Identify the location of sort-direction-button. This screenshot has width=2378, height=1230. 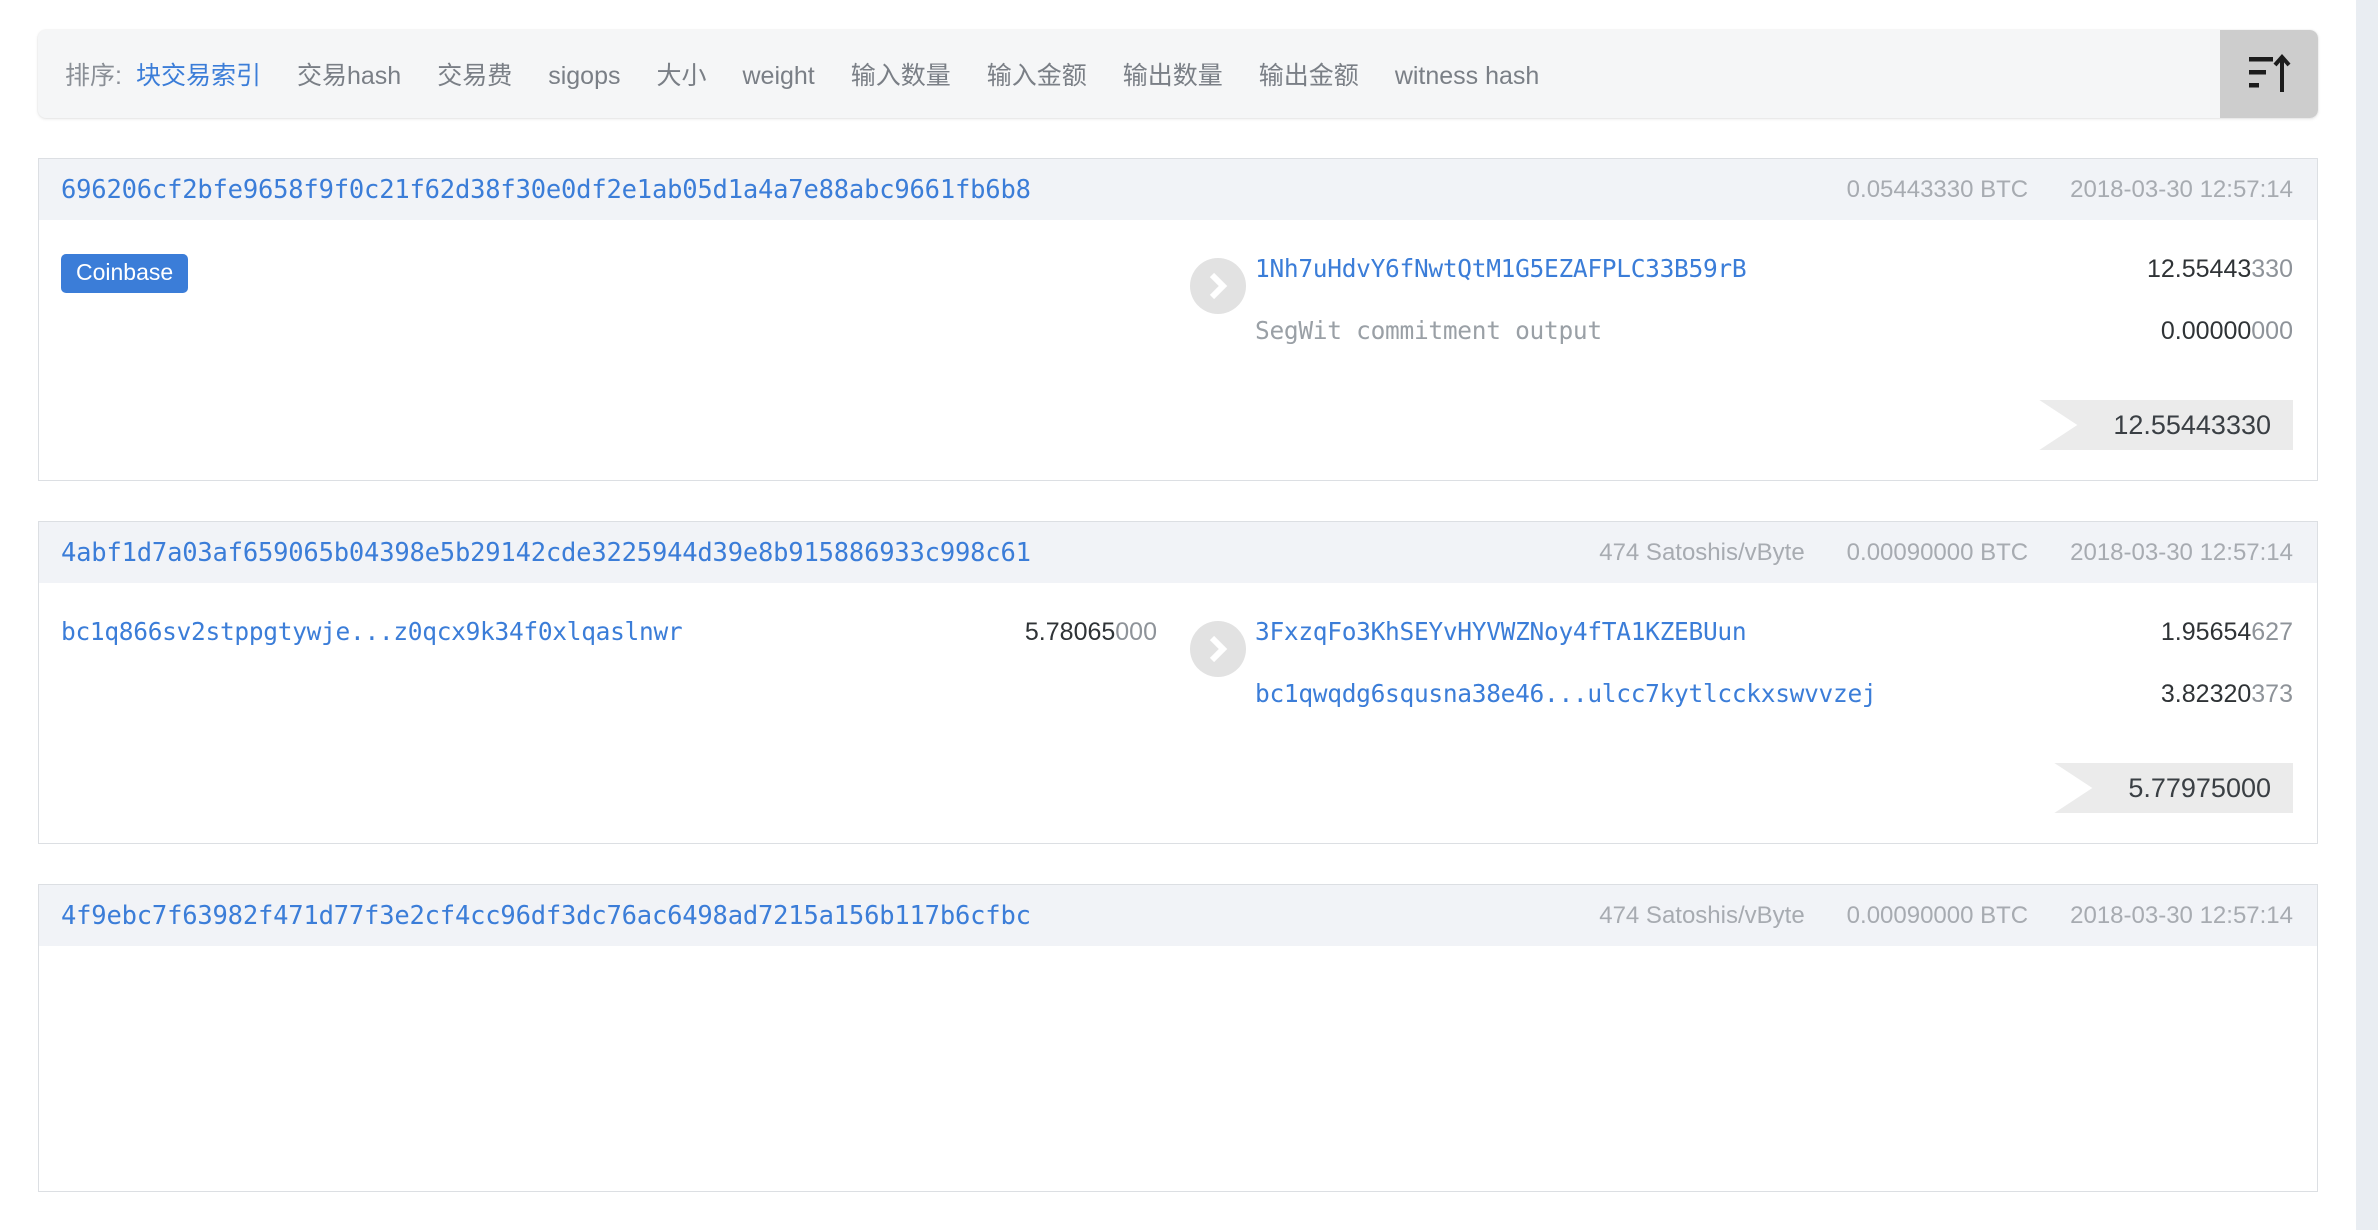
(2269, 74).